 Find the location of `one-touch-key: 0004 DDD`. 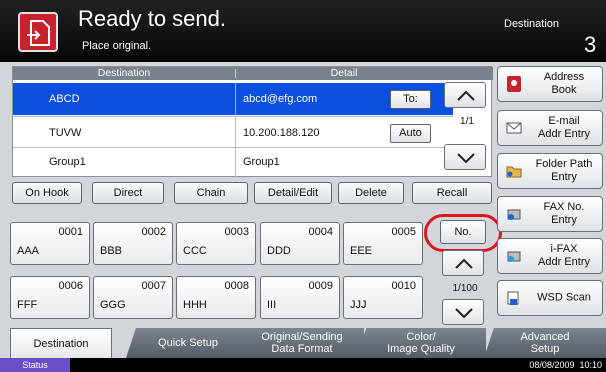

one-touch-key: 0004 DDD is located at coordinates (300, 243).